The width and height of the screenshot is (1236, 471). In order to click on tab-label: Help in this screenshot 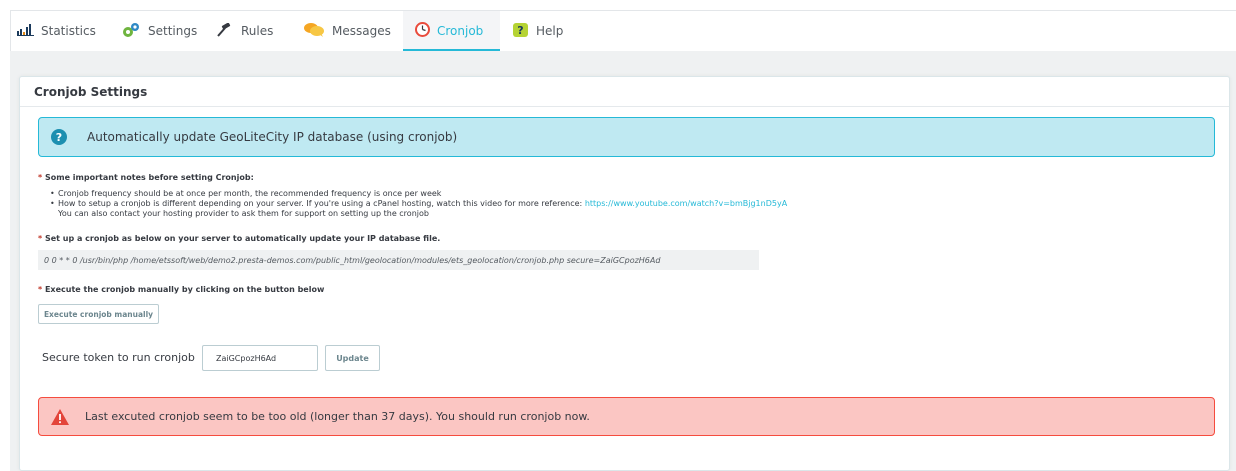, I will do `click(550, 31)`.